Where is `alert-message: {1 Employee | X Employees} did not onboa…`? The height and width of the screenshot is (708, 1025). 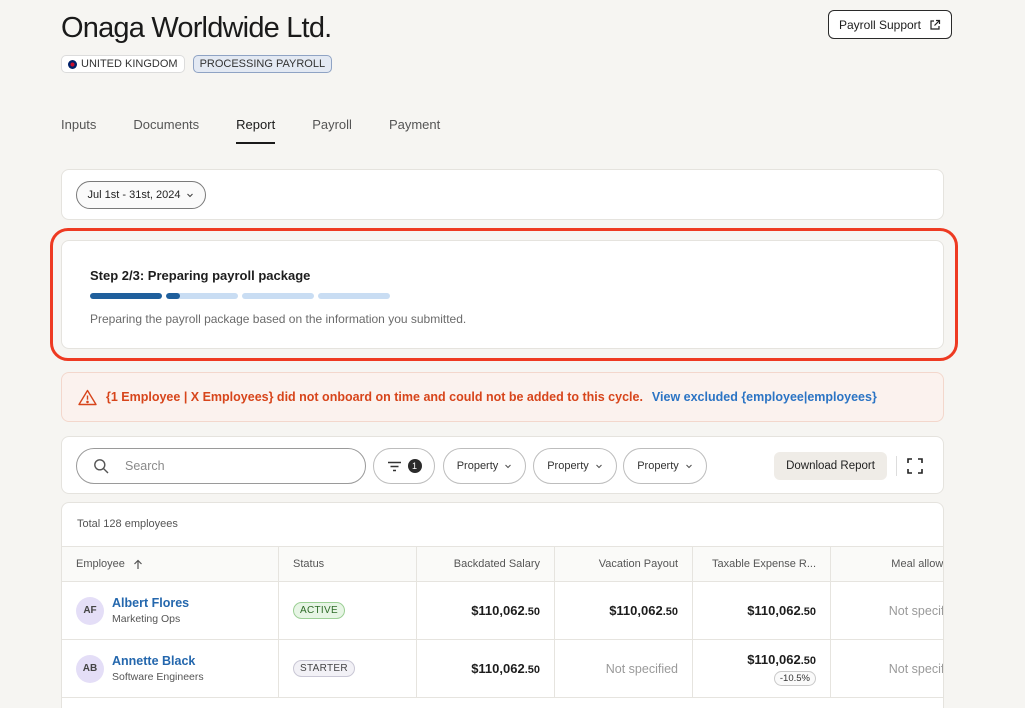
alert-message: {1 Employee | X Employees} did not onboa… is located at coordinates (374, 397).